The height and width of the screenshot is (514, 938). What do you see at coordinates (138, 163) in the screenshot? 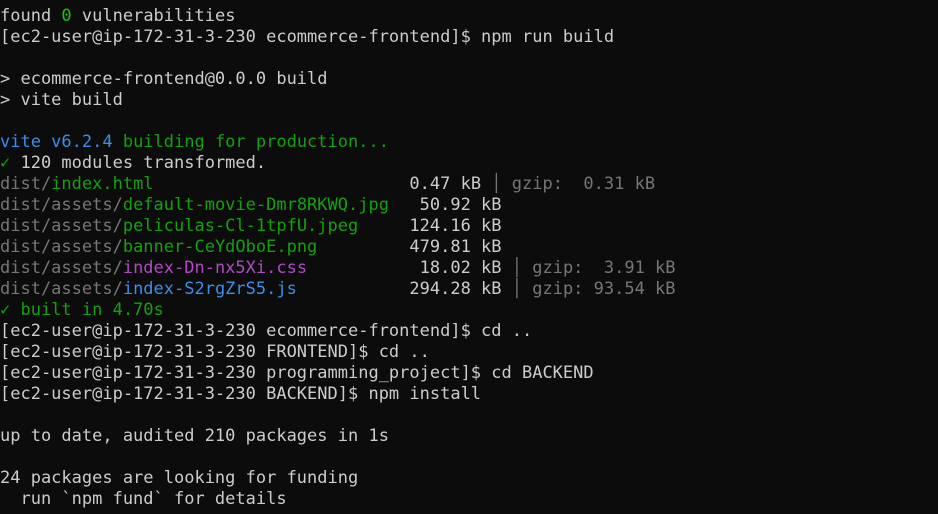
I see `terminal-text-segment: 120 modules transformed.` at bounding box center [138, 163].